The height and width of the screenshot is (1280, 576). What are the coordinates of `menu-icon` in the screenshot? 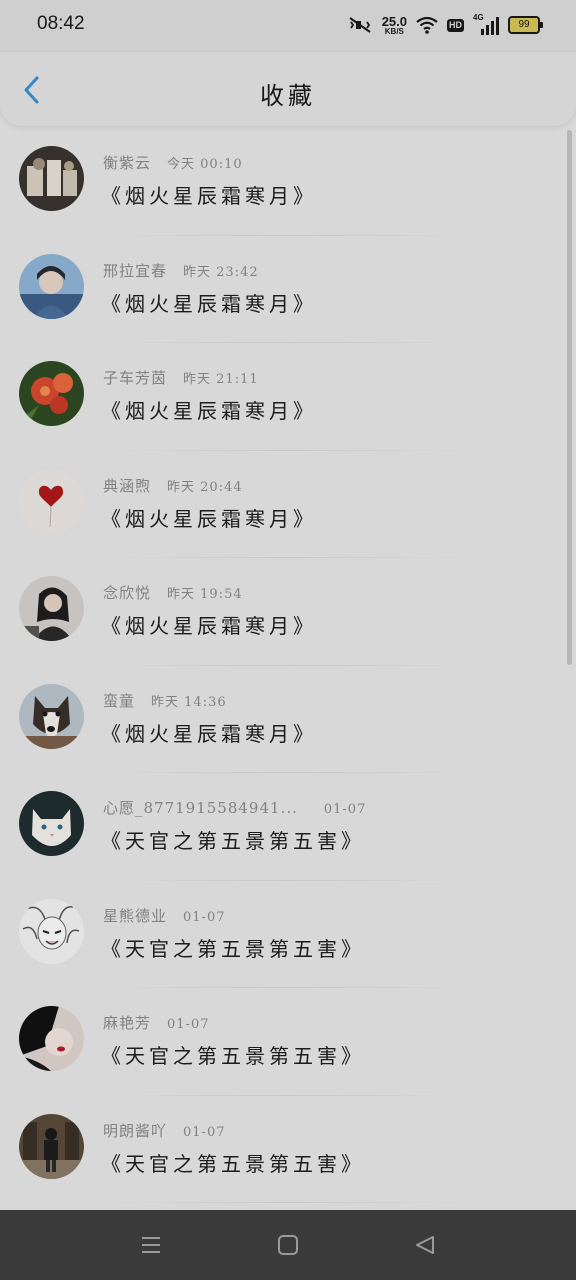 It's located at (151, 1245).